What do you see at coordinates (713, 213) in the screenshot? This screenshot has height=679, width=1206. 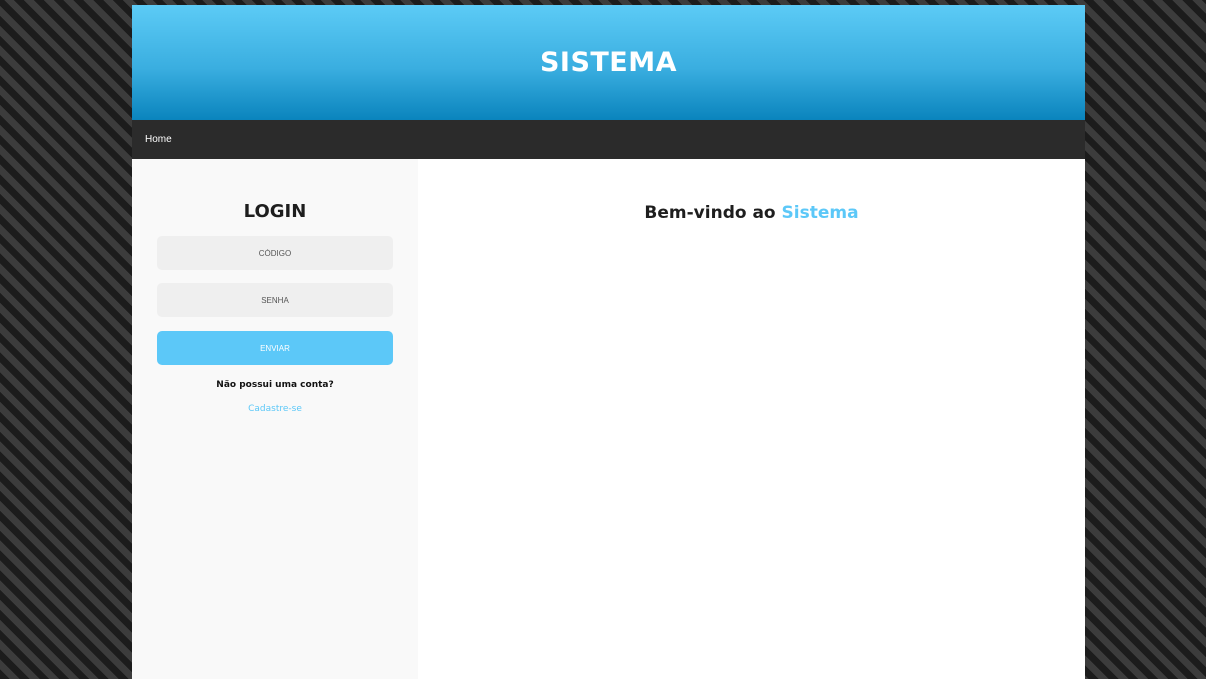 I see `welcome-prefix: Bem-vindo ao` at bounding box center [713, 213].